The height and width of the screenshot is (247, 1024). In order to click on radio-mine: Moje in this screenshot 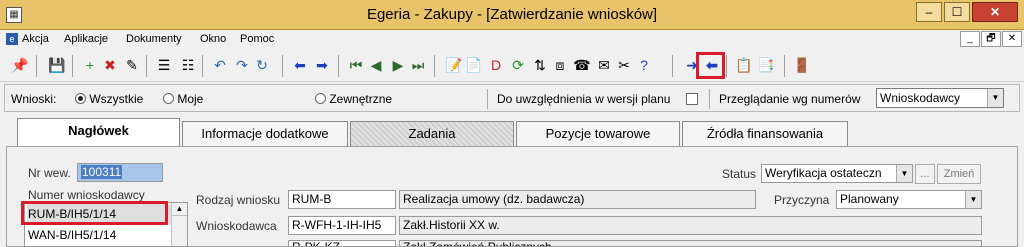, I will do `click(183, 99)`.